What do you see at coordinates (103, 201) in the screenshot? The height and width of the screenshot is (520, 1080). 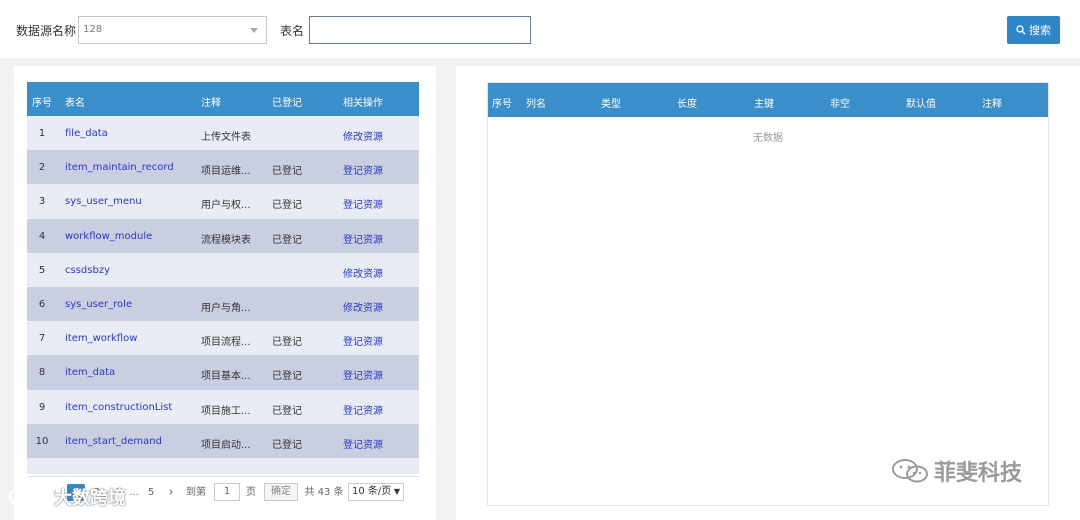 I see `table-name-link: sys_user_menu` at bounding box center [103, 201].